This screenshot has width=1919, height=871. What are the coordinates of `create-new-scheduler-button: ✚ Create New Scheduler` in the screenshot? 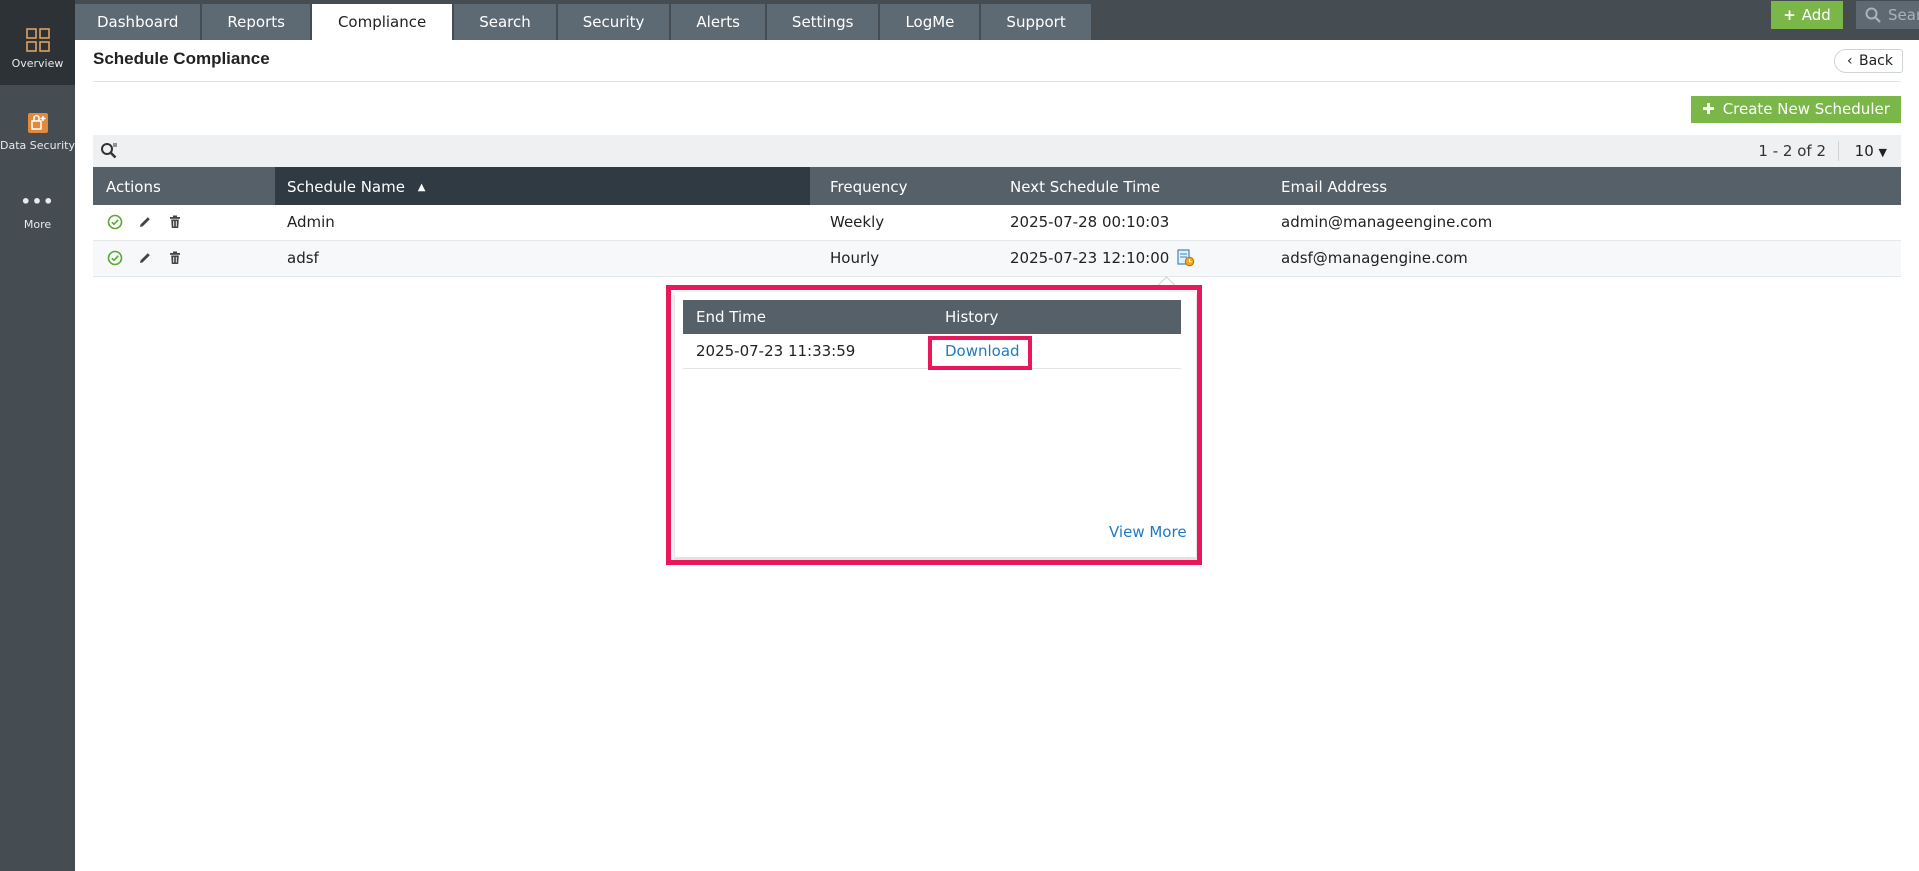 It's located at (1796, 109).